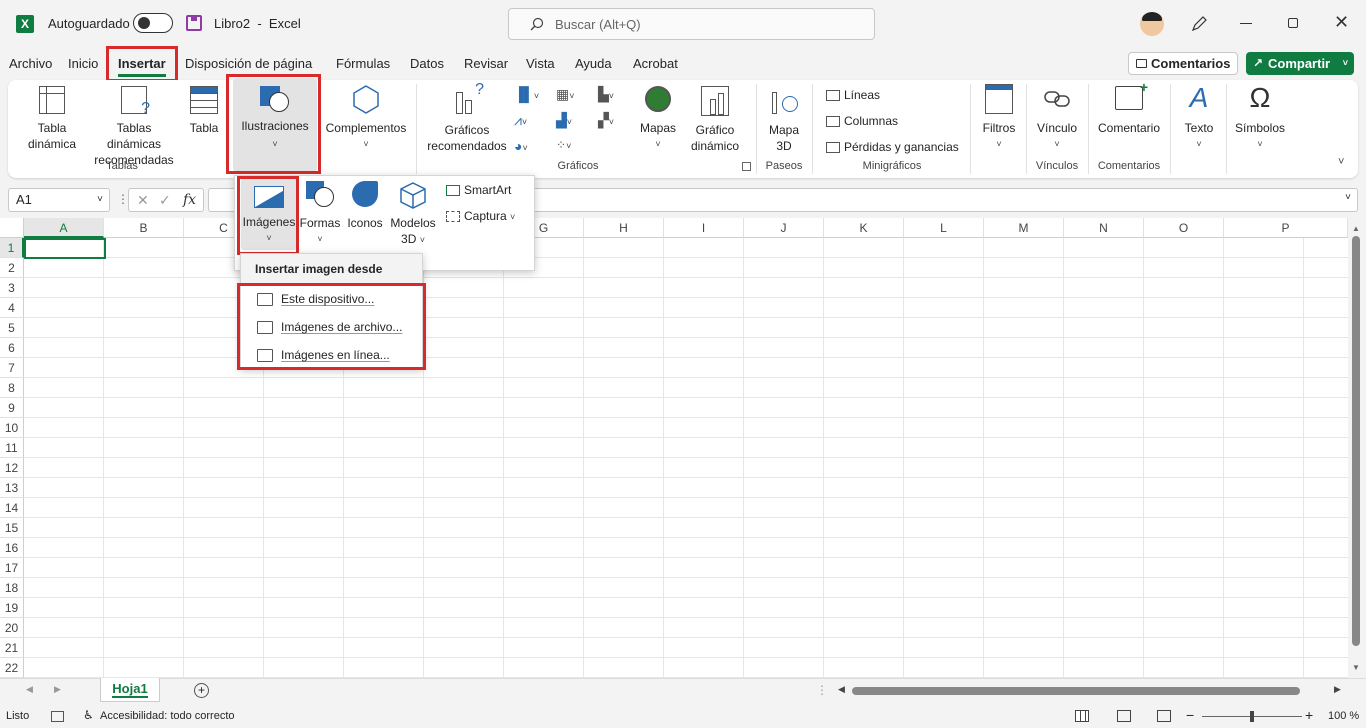  What do you see at coordinates (64, 228) in the screenshot?
I see `column-header-a: A` at bounding box center [64, 228].